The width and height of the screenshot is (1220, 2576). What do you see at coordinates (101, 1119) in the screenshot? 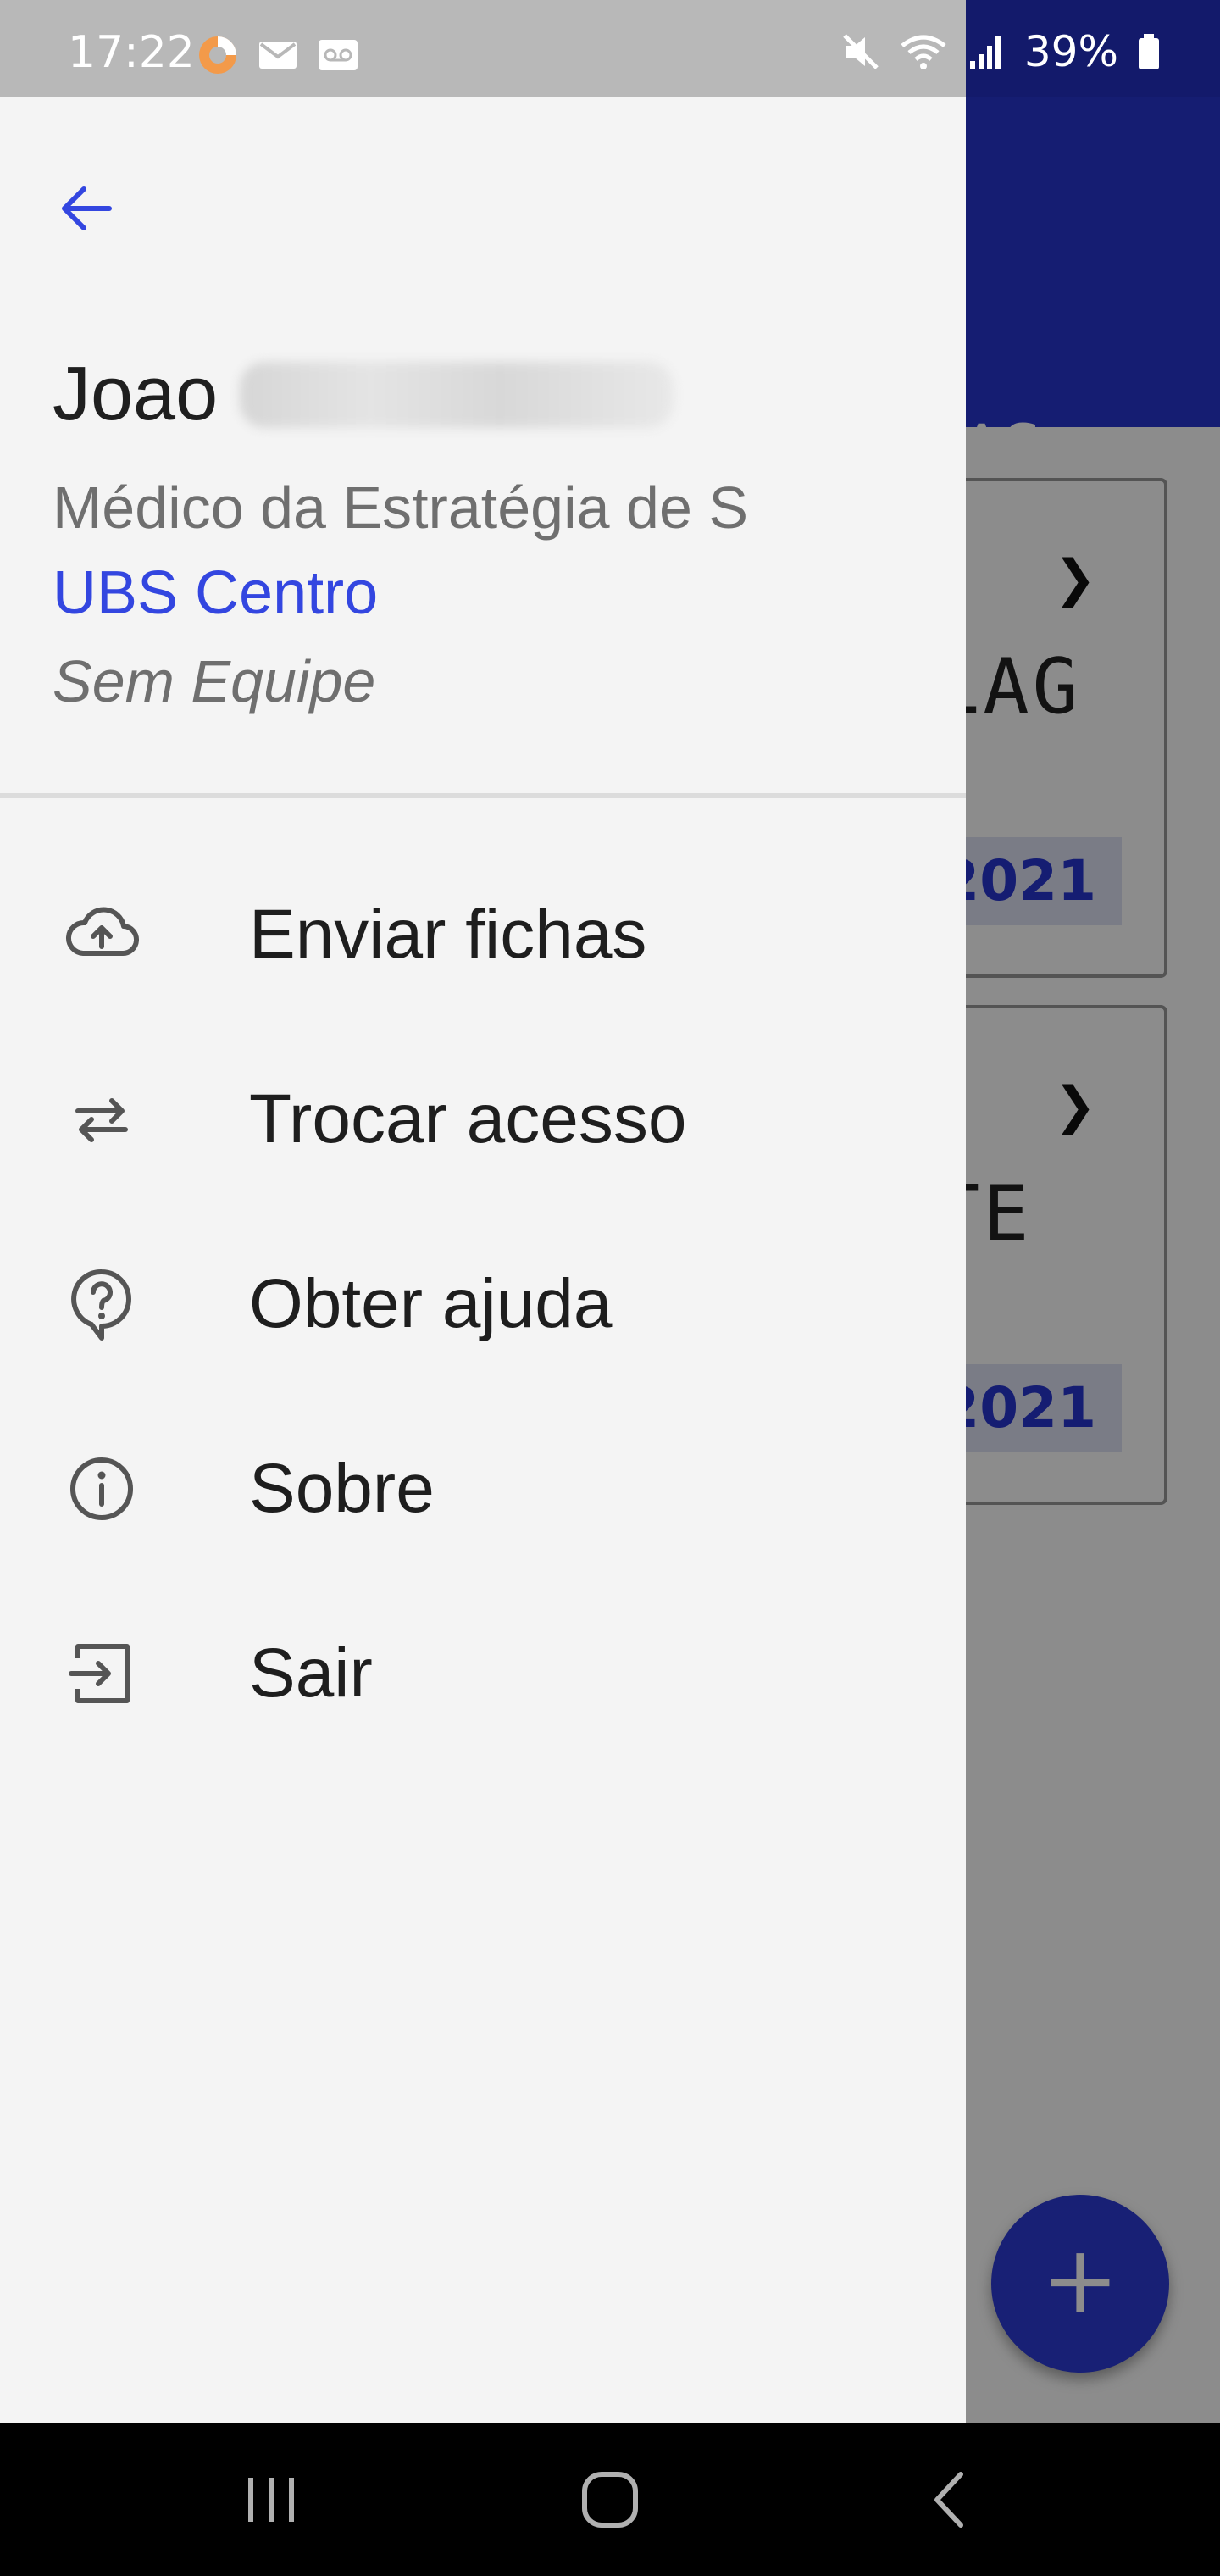
I see `swap-arrows-icon` at bounding box center [101, 1119].